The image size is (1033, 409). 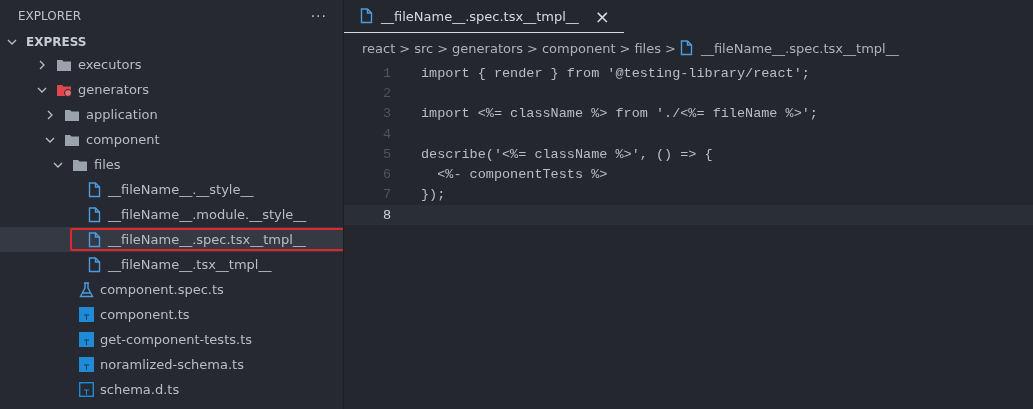 What do you see at coordinates (386, 215) in the screenshot?
I see `line-number: 8` at bounding box center [386, 215].